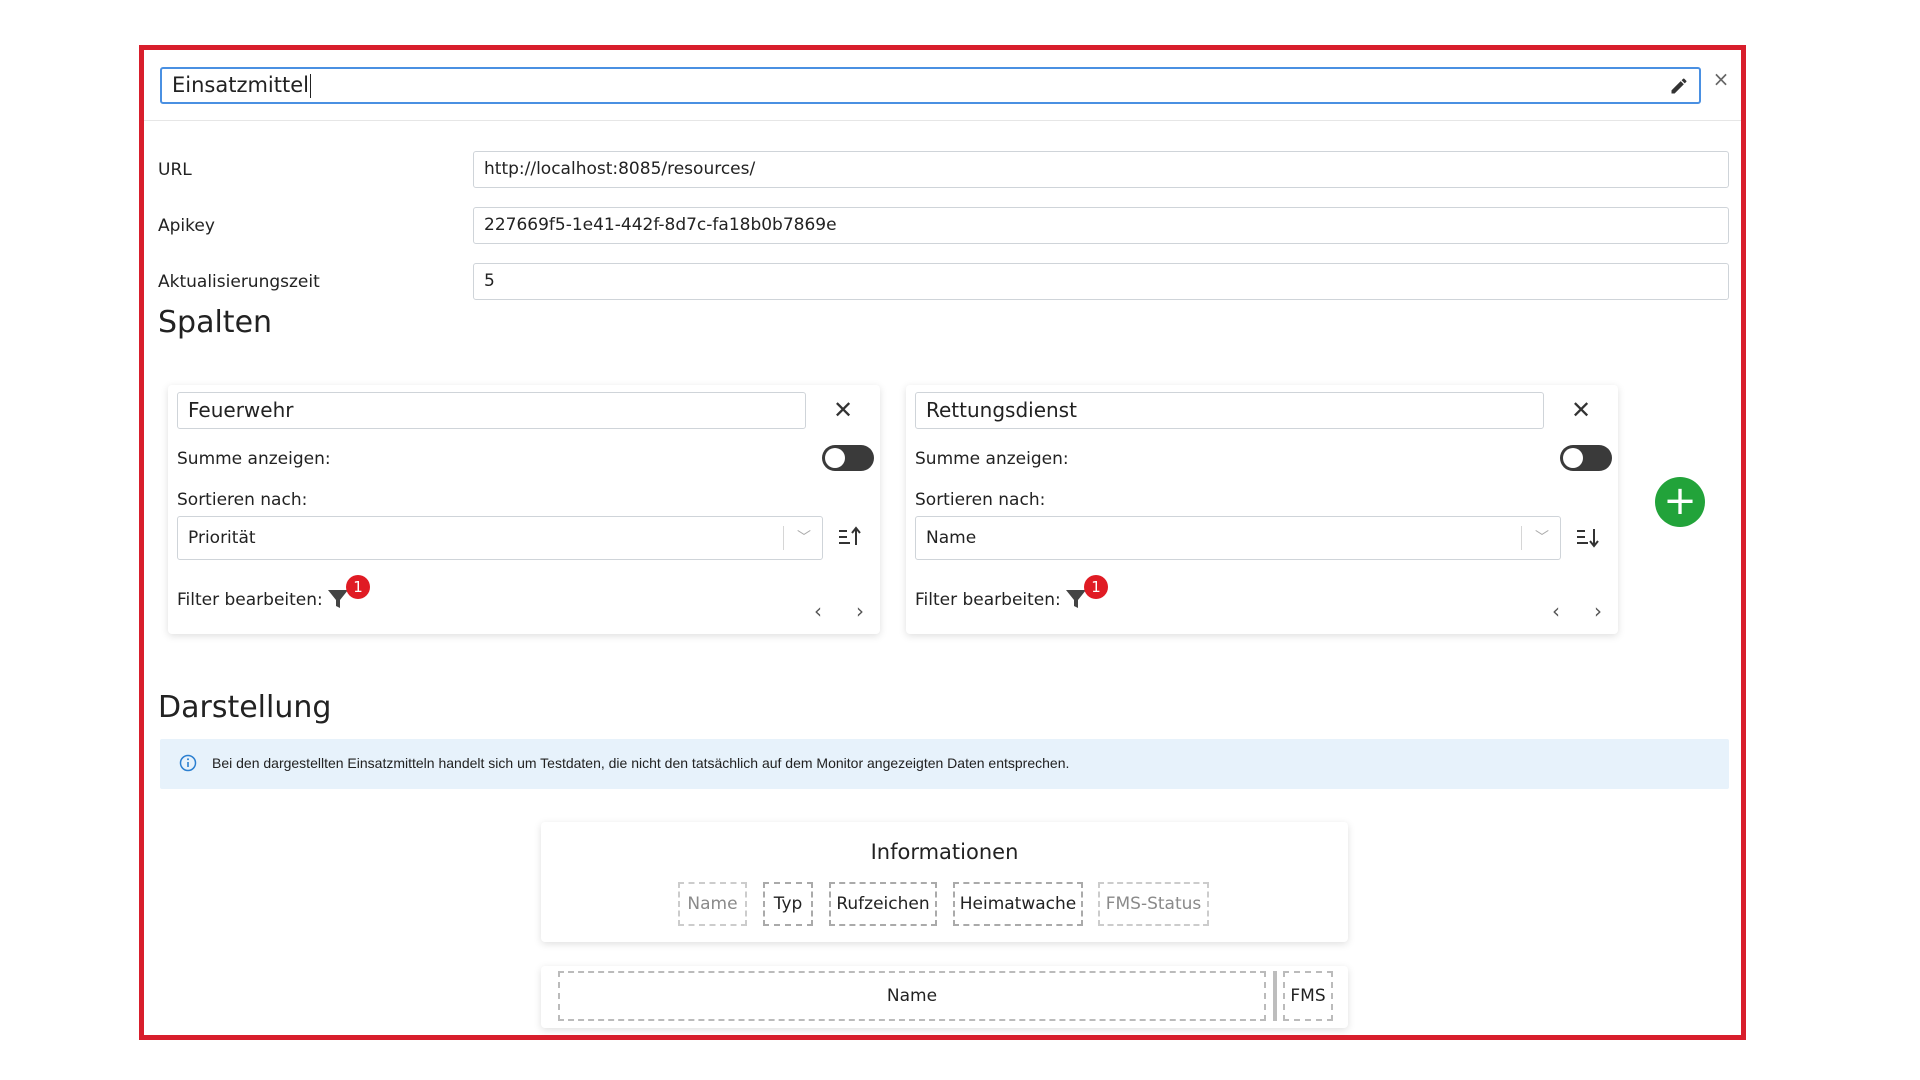 The height and width of the screenshot is (1080, 1920). I want to click on display-heading: Darstellung, so click(245, 707).